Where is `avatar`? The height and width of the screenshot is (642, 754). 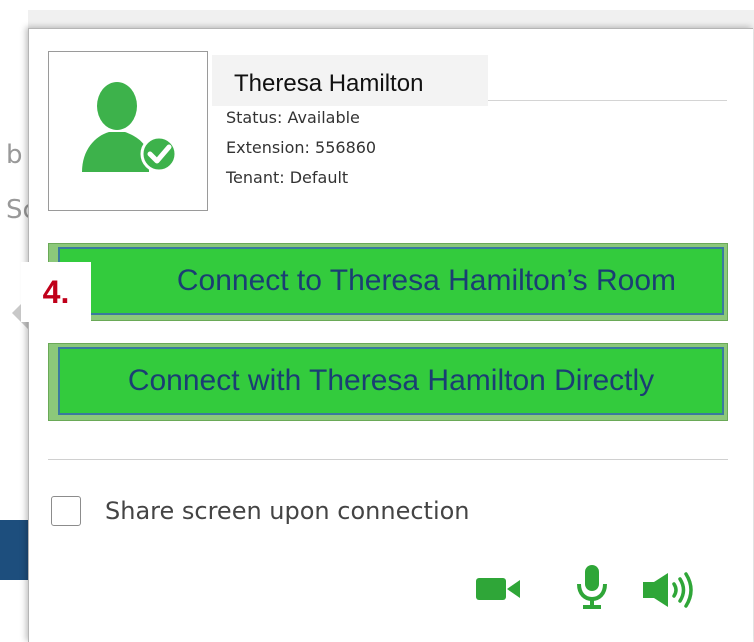
avatar is located at coordinates (128, 131).